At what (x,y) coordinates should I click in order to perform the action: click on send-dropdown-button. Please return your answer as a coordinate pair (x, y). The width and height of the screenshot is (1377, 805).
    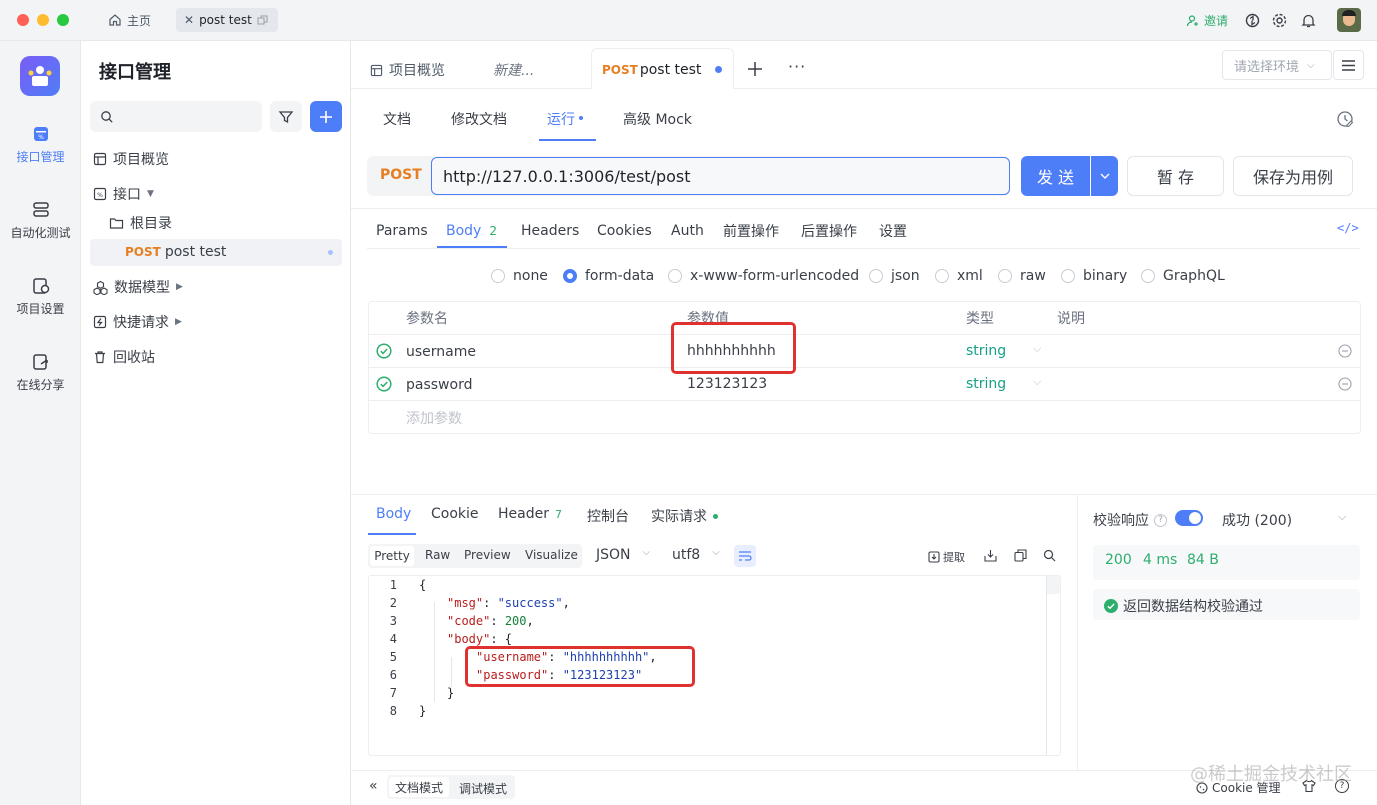
    Looking at the image, I should click on (1104, 176).